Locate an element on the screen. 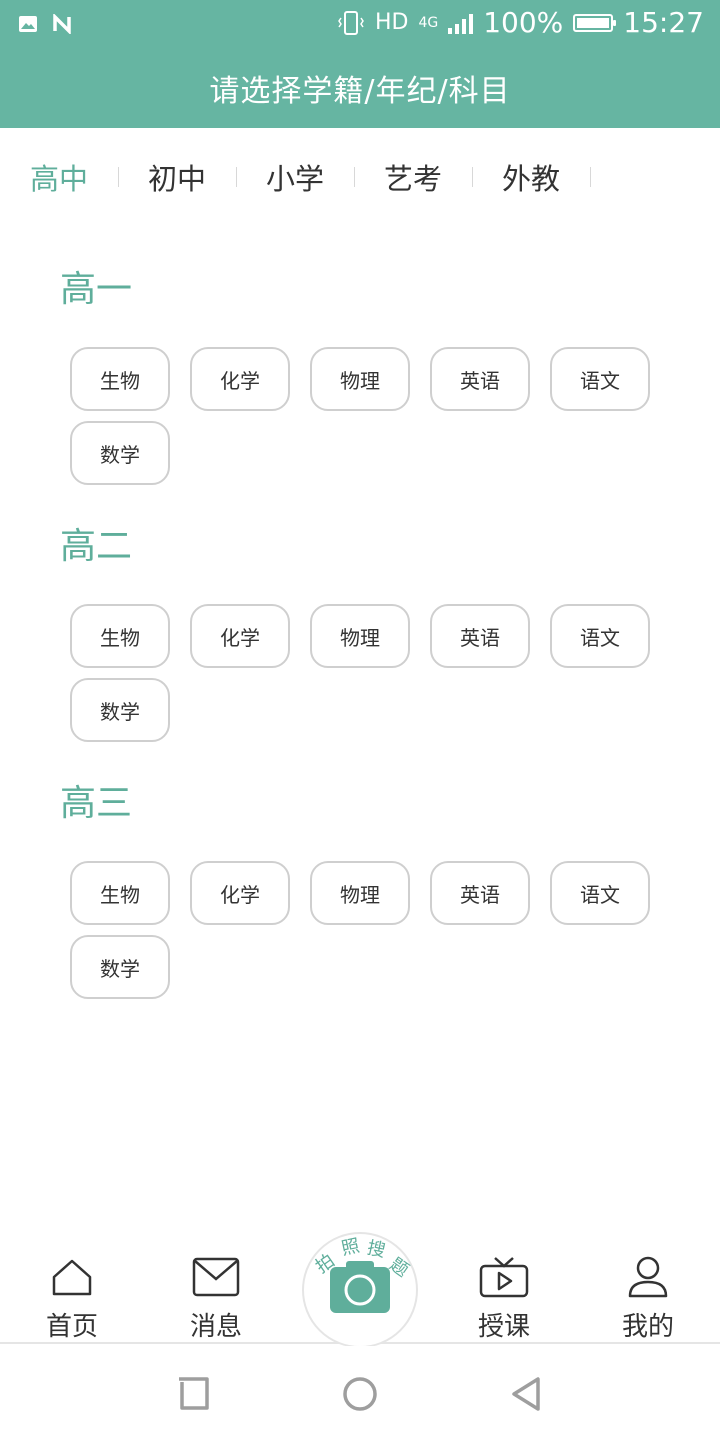  tab-primary-school: 小学 is located at coordinates (325, 177).